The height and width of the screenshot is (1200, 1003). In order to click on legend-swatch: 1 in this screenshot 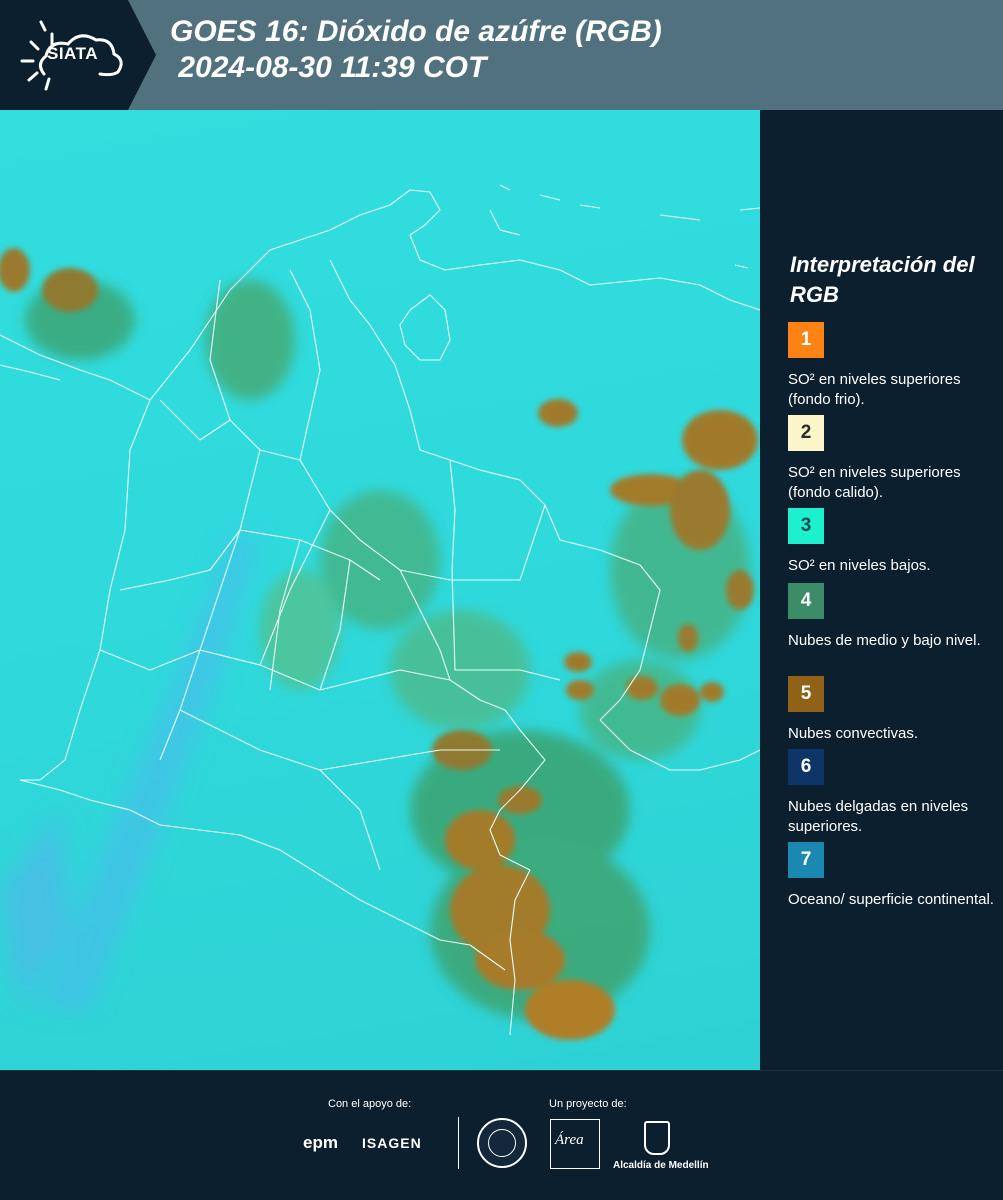, I will do `click(806, 340)`.